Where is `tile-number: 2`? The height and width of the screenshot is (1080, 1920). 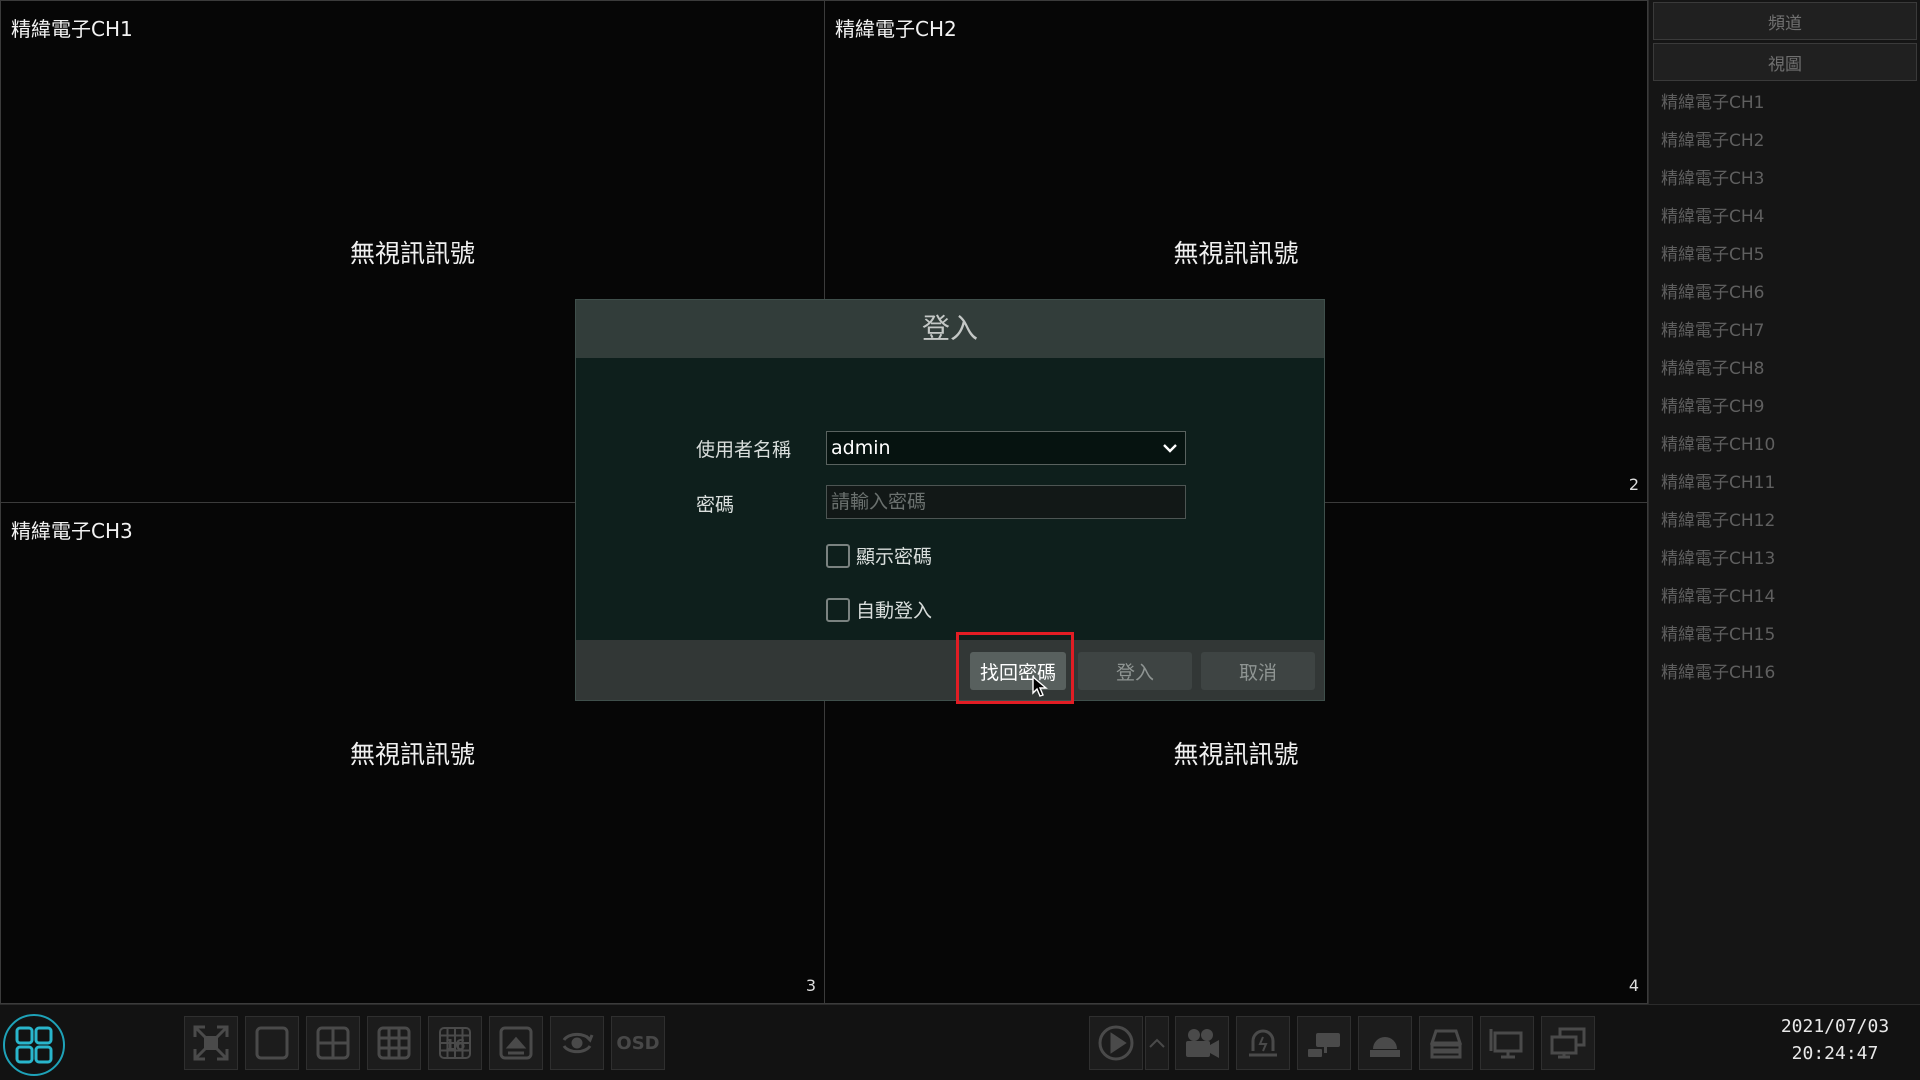
tile-number: 2 is located at coordinates (1633, 484).